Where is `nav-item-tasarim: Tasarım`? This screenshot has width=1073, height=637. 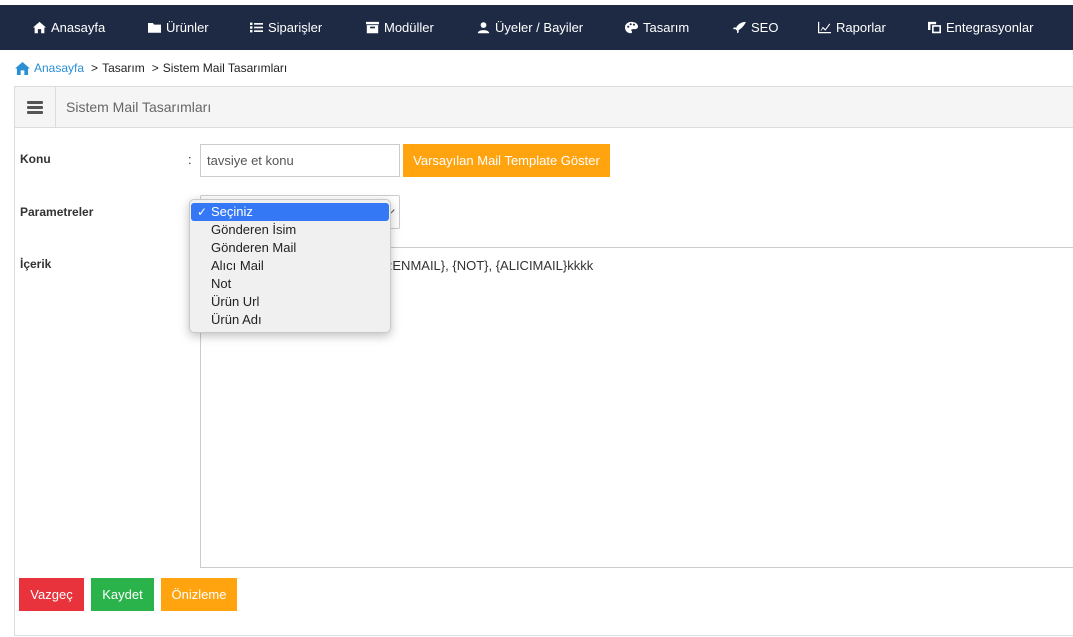 nav-item-tasarim: Tasarım is located at coordinates (657, 27).